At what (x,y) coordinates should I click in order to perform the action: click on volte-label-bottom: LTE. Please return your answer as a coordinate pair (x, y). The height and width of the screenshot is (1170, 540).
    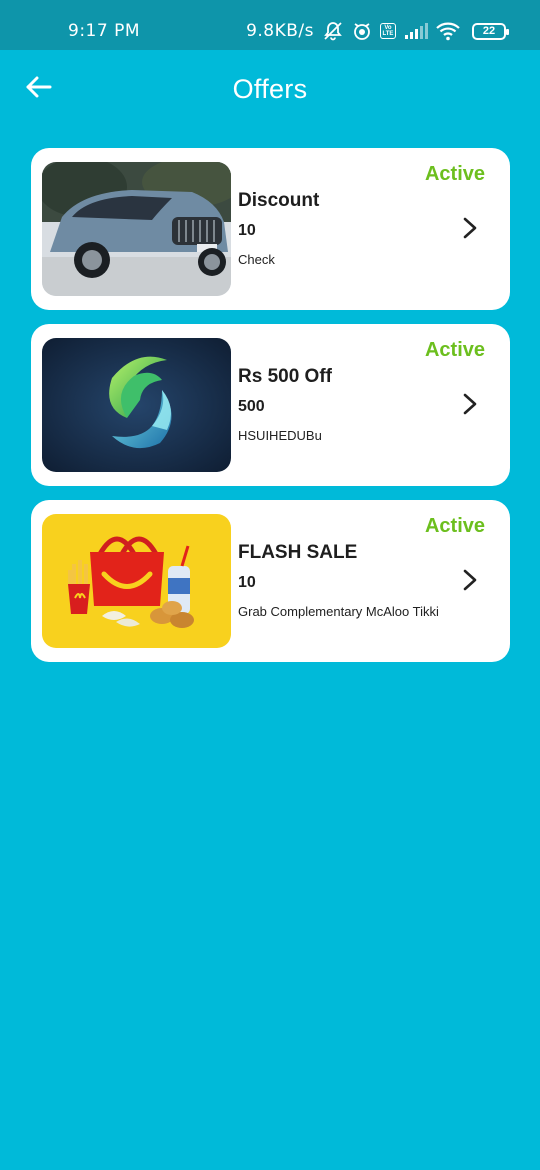
    Looking at the image, I should click on (388, 34).